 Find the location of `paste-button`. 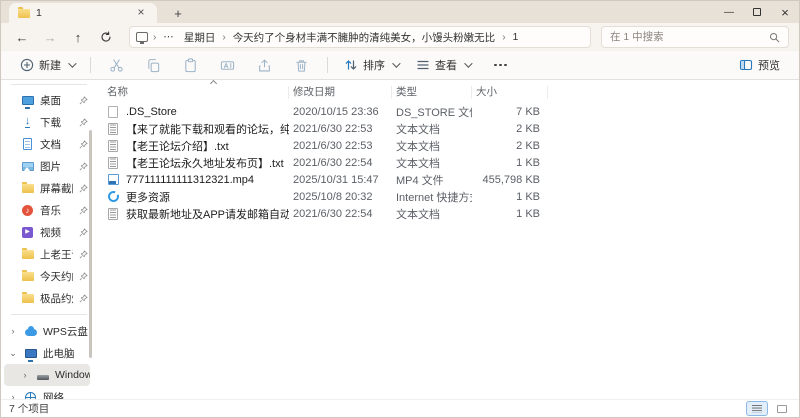

paste-button is located at coordinates (190, 65).